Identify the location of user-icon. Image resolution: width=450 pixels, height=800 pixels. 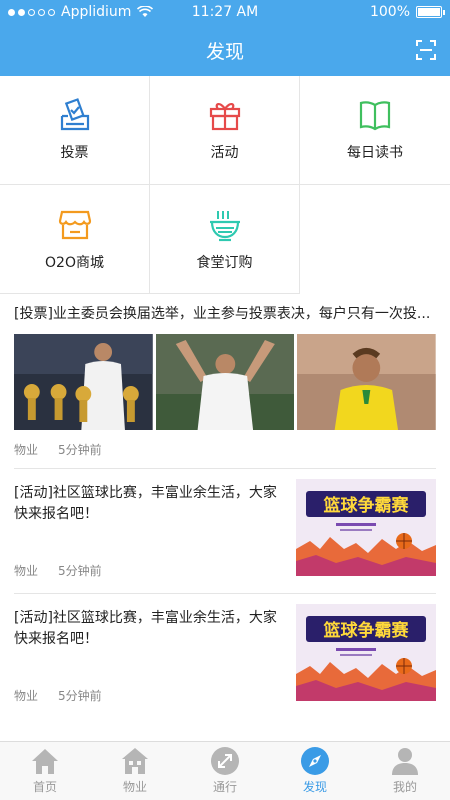
(405, 761).